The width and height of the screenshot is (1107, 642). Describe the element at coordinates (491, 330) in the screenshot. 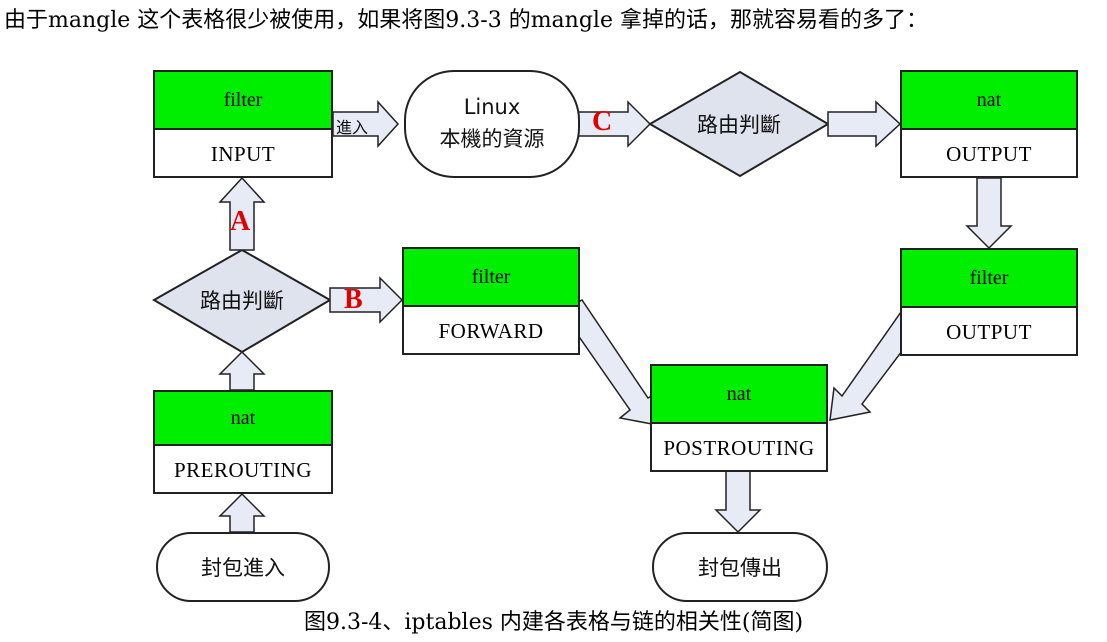

I see `chain-label: FORWARD` at that location.